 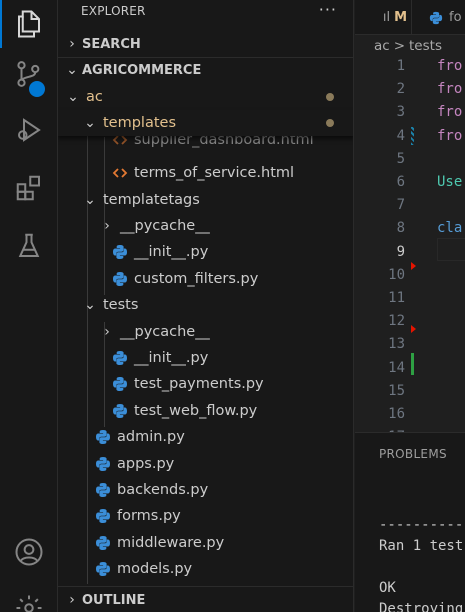 What do you see at coordinates (412, 364) in the screenshot?
I see `added-lines-marker` at bounding box center [412, 364].